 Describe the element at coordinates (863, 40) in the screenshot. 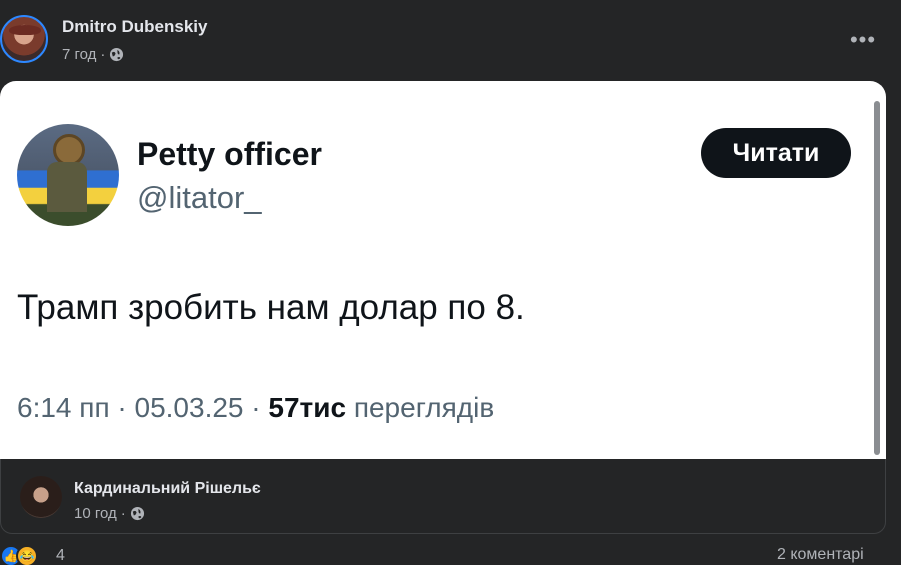

I see `more-options-button: •••` at that location.